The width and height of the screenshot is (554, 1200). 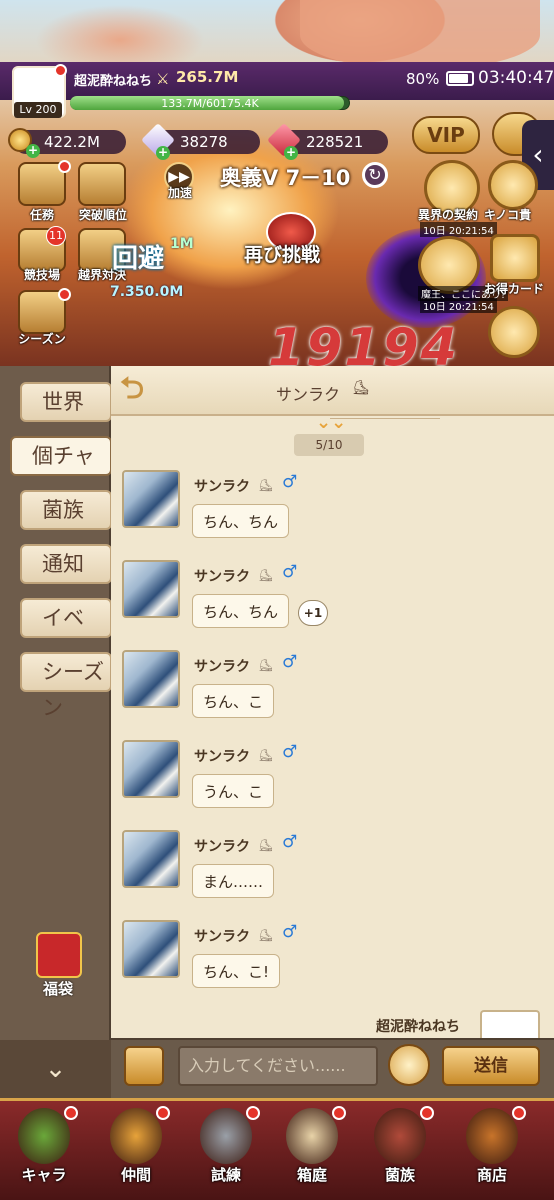 I want to click on load-more-chevron-icon: ⌄⌄, so click(x=331, y=422).